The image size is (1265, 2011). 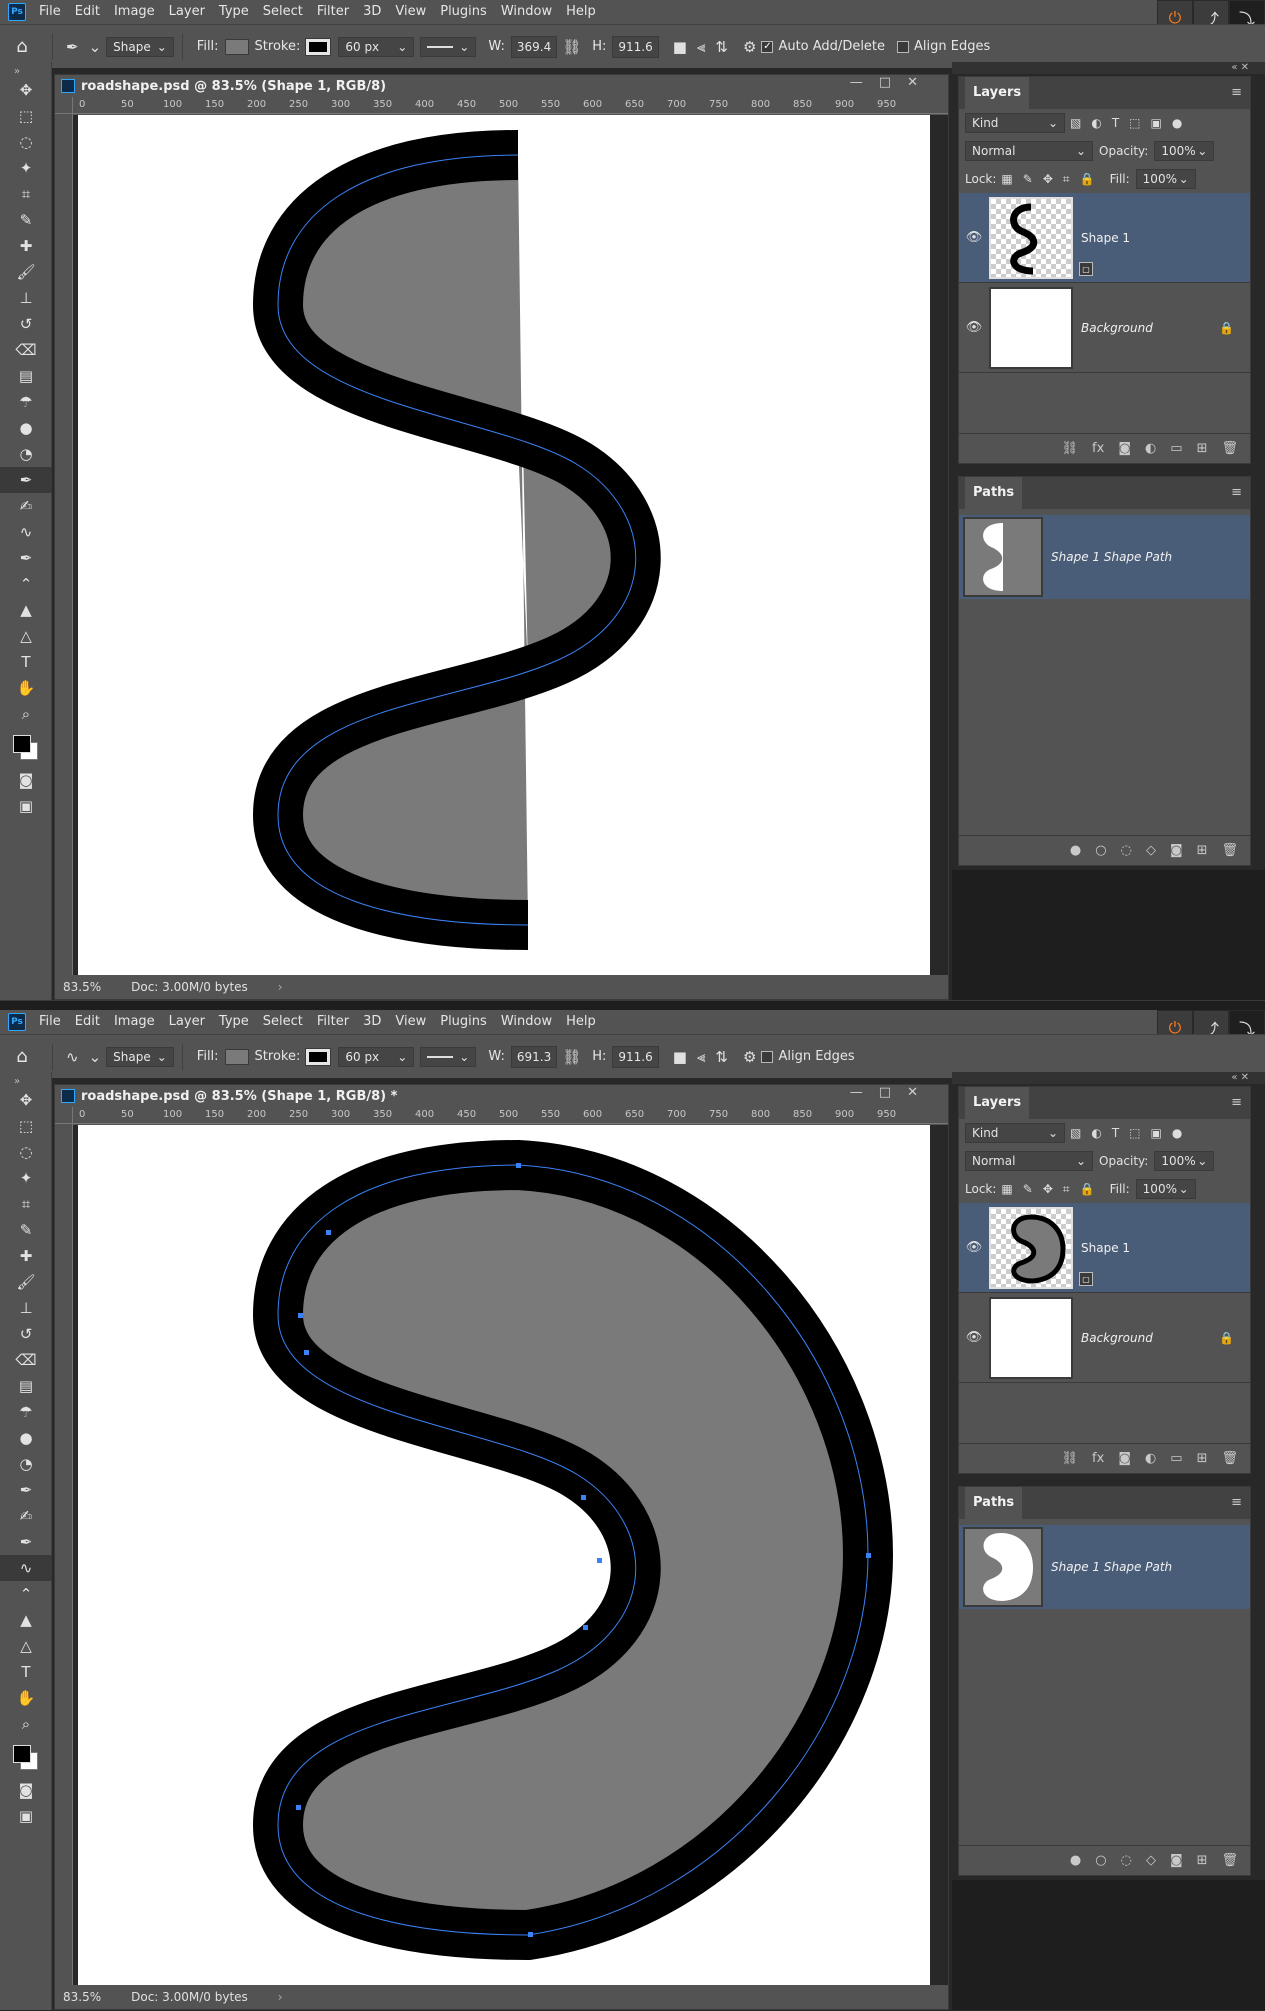 I want to click on shape-filter-icon: ⬚, so click(x=1134, y=123).